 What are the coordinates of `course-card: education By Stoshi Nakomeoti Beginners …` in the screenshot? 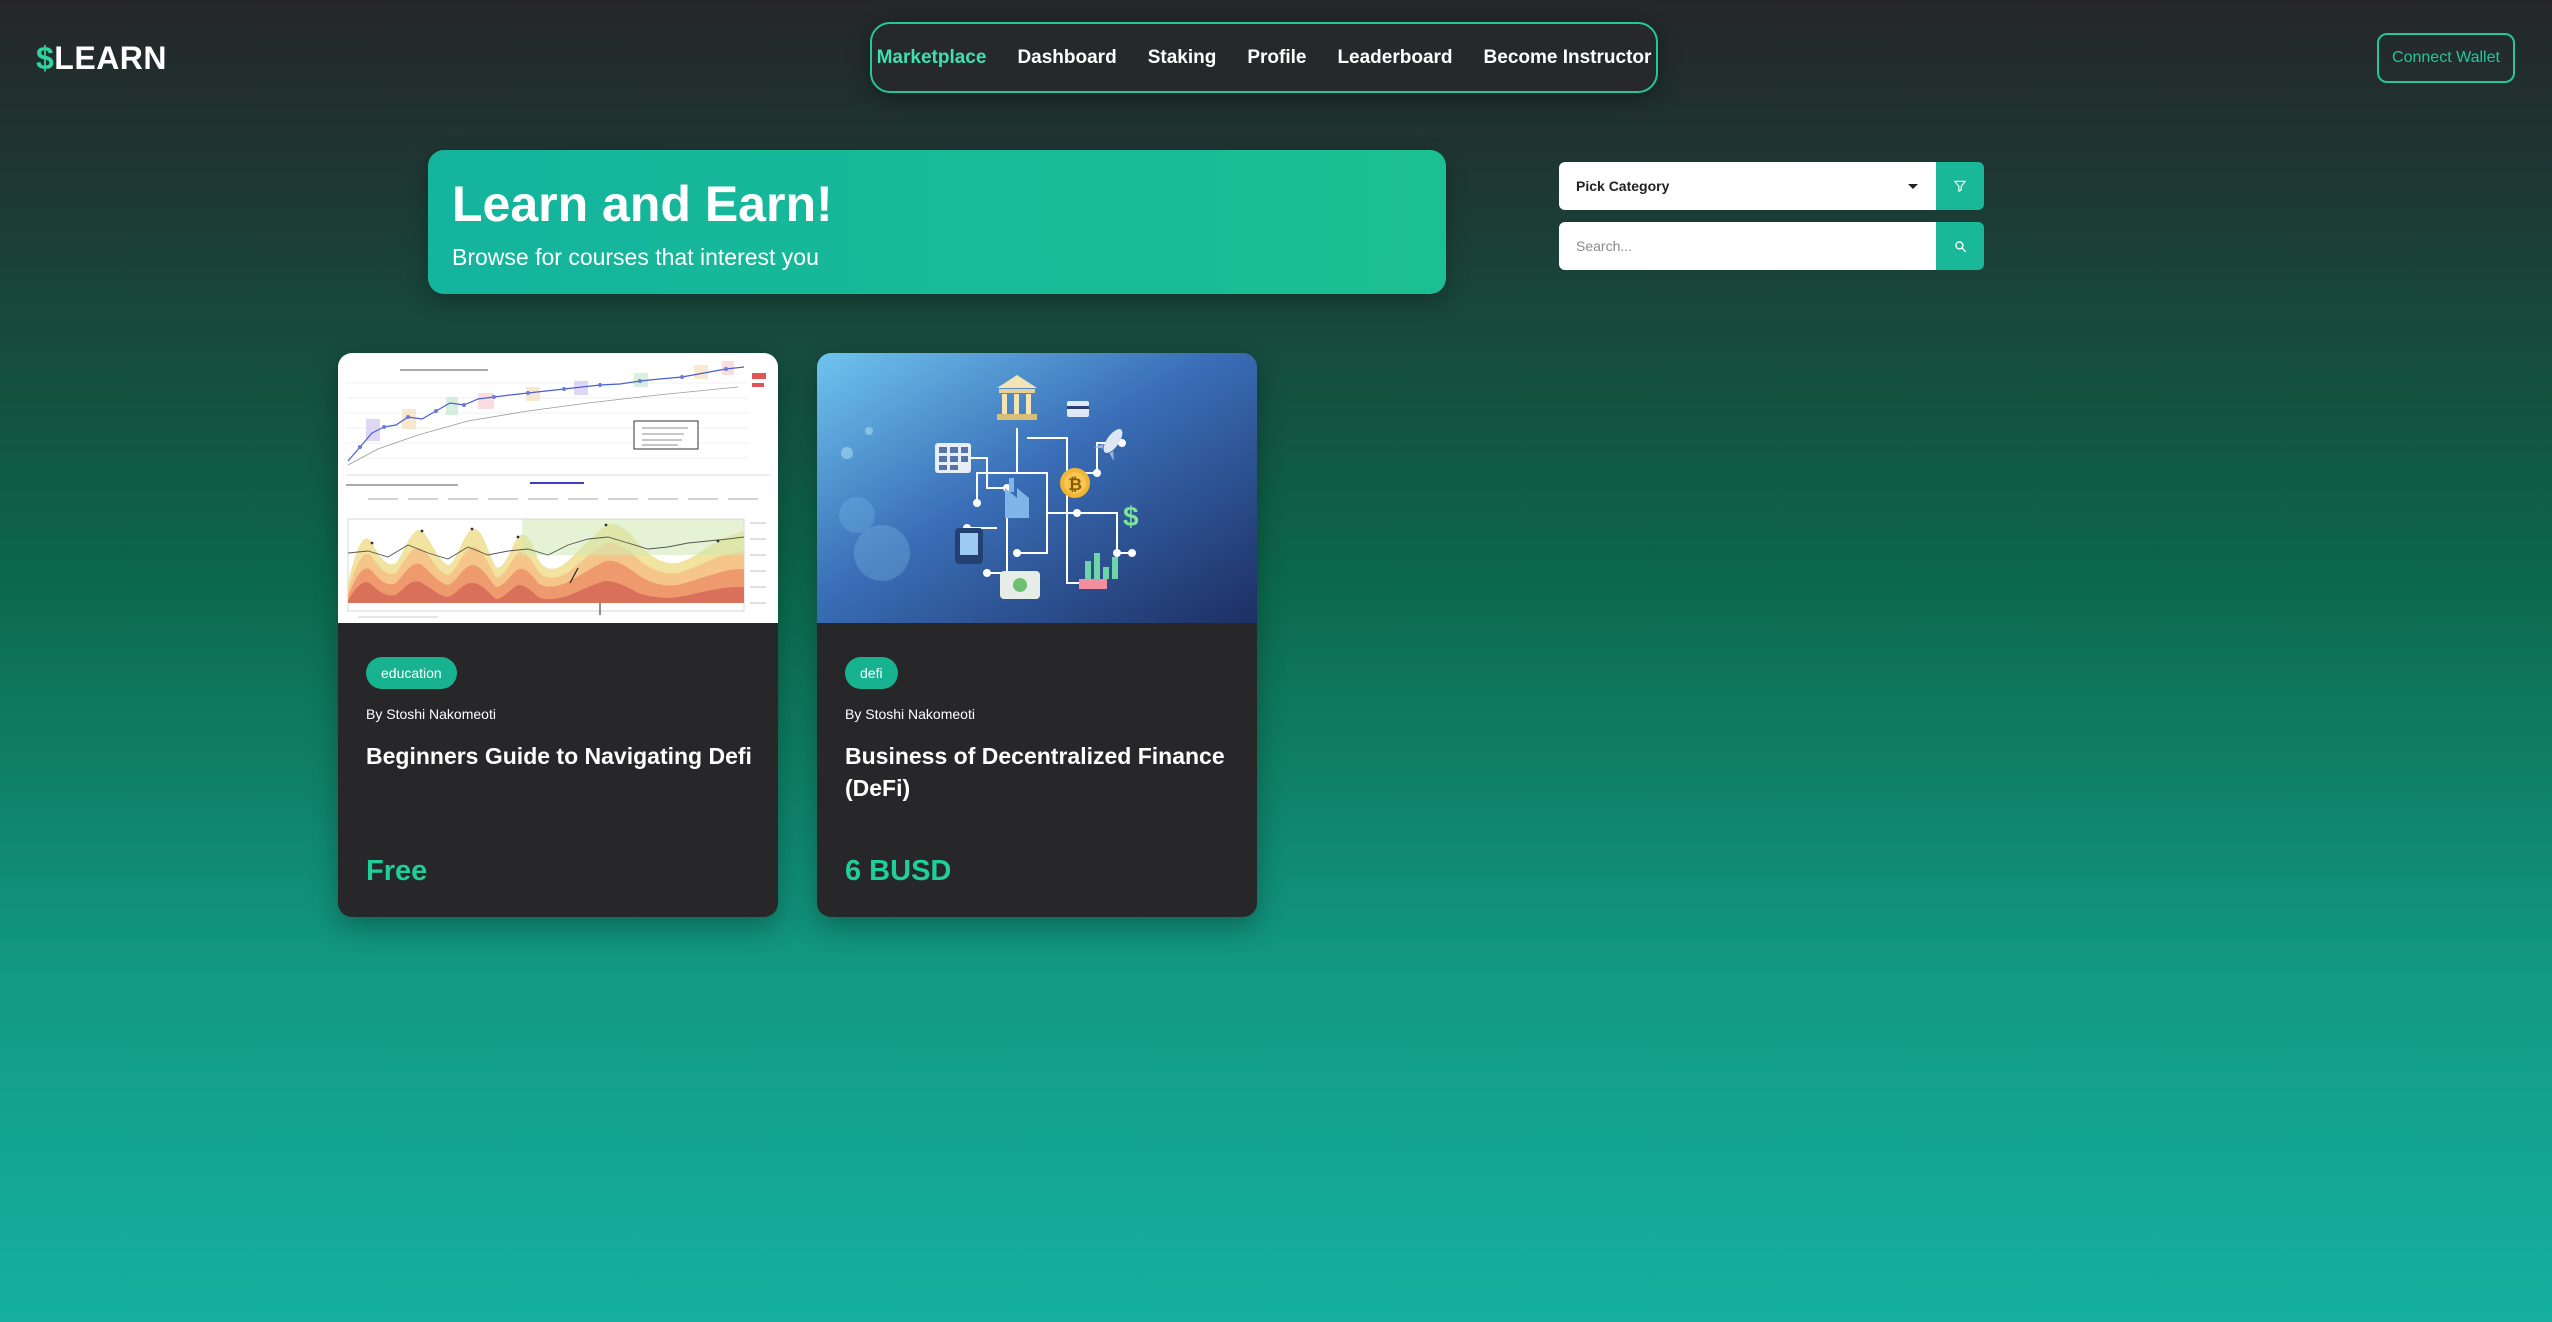 It's located at (558, 635).